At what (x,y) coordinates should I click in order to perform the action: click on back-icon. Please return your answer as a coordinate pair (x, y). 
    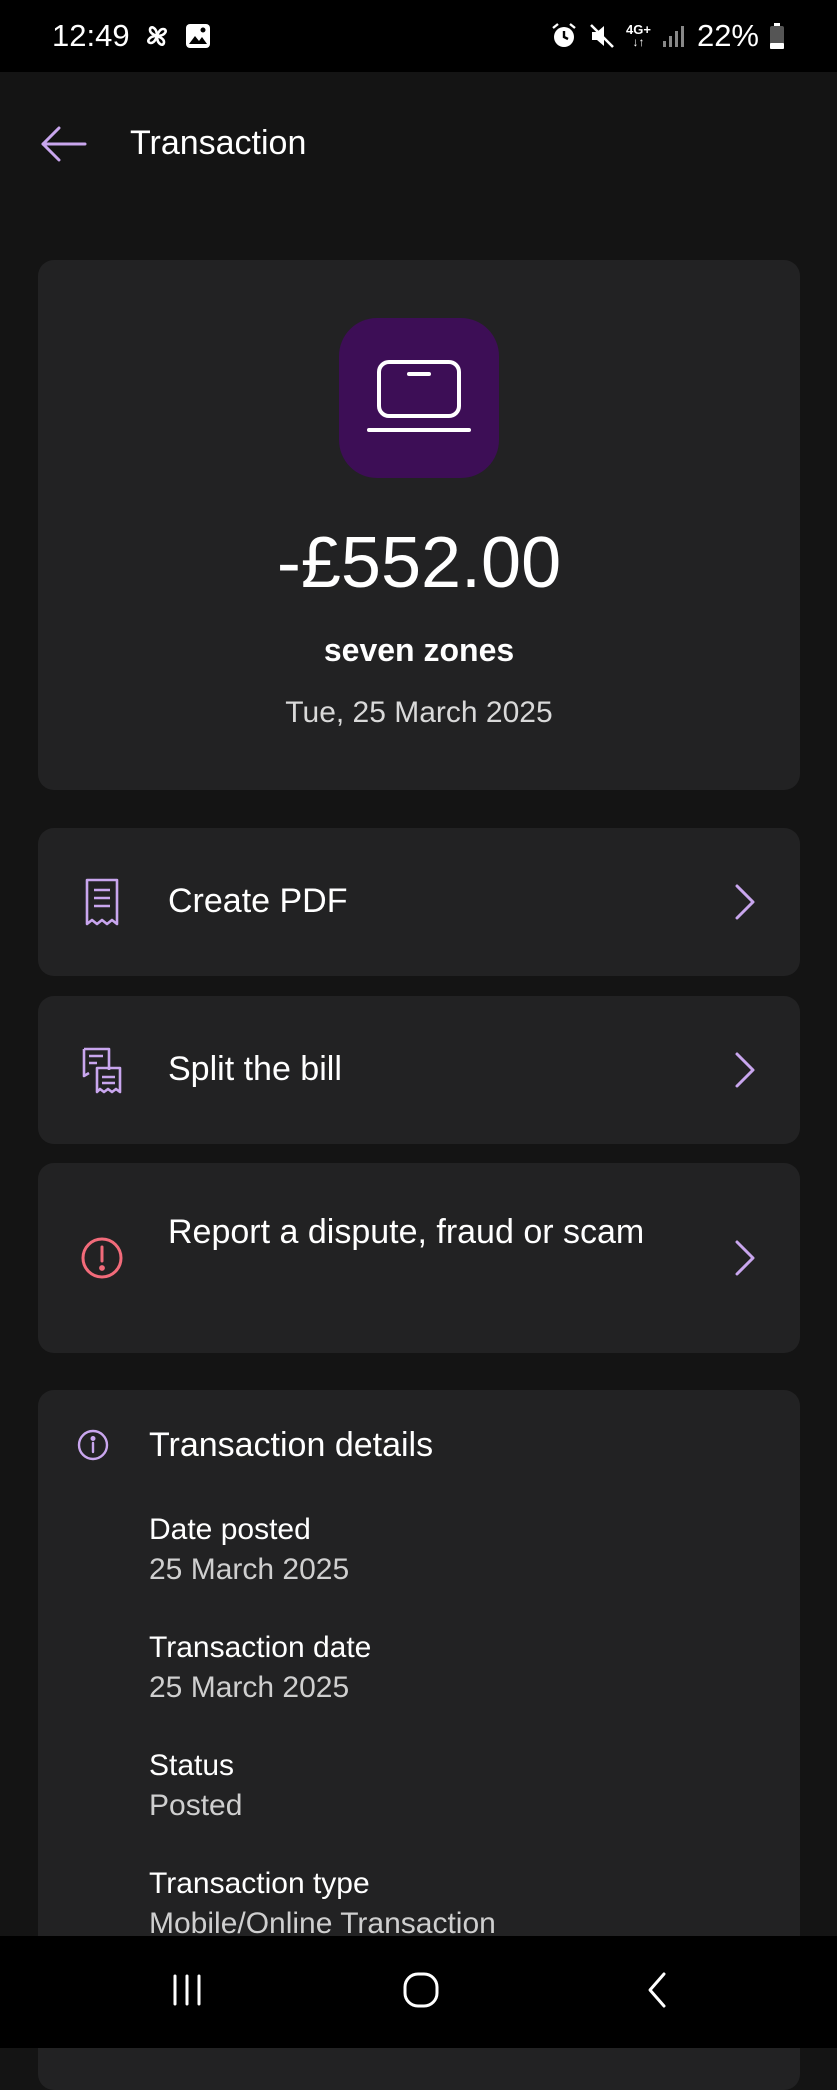
    Looking at the image, I should click on (657, 1992).